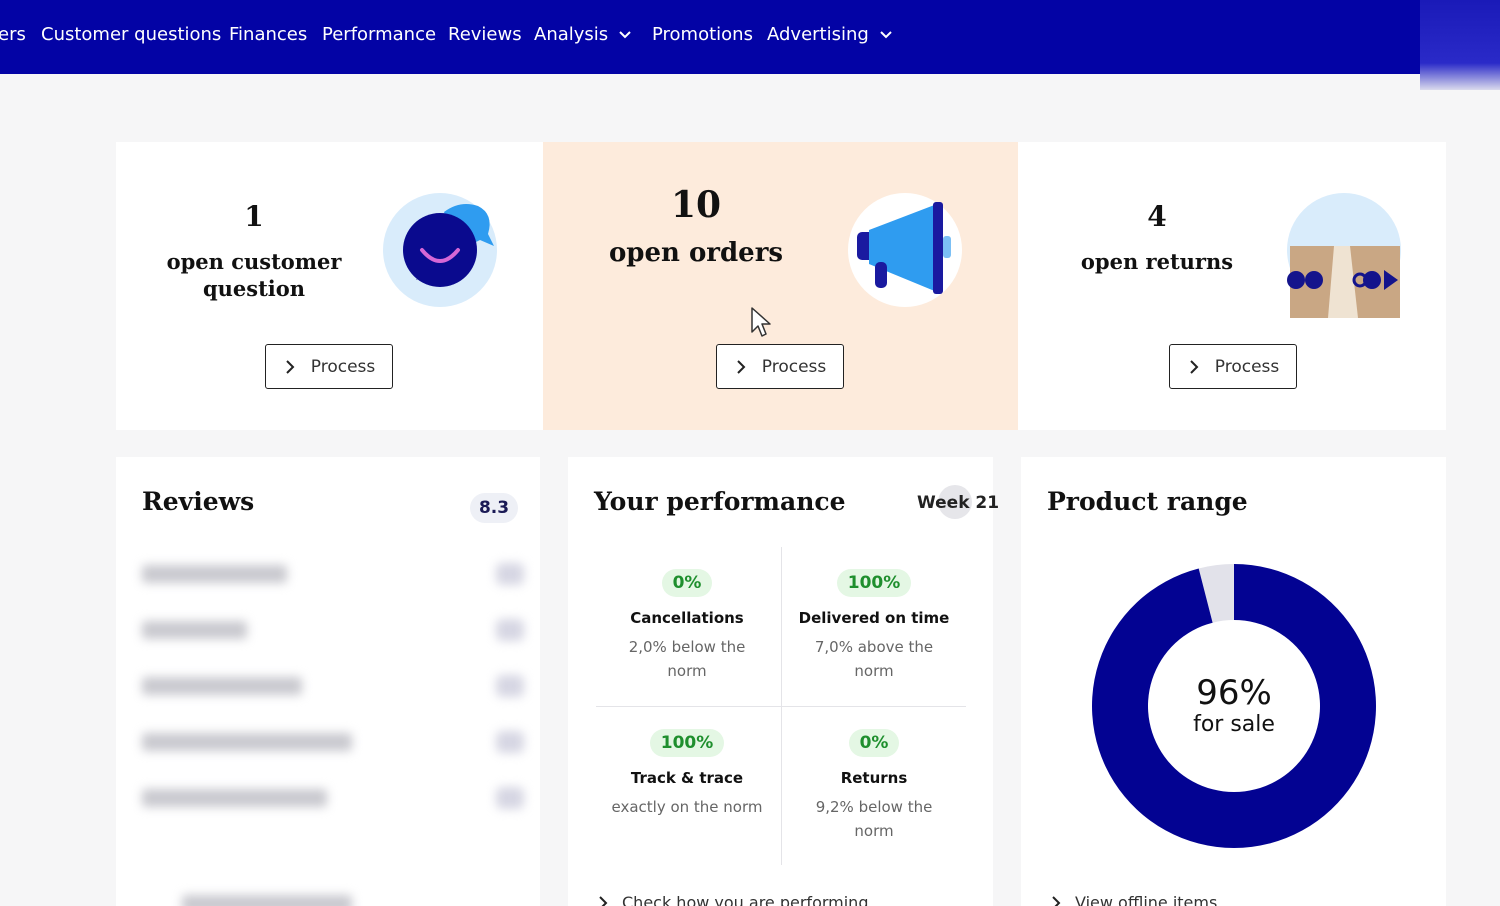  I want to click on nav-item-analysis: Analysis, so click(583, 34).